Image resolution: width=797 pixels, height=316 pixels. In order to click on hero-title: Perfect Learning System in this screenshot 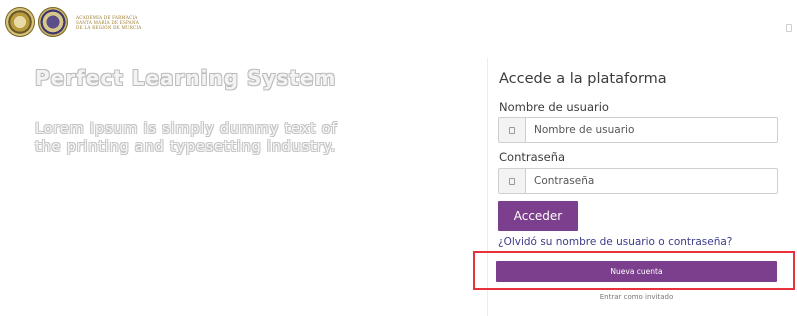, I will do `click(186, 78)`.